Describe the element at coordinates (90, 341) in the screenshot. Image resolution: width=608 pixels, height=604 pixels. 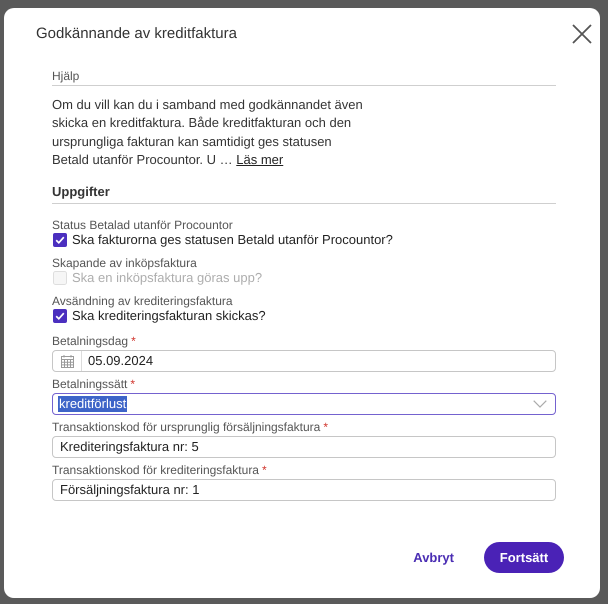
I see `field-label: Betalningsdag` at that location.